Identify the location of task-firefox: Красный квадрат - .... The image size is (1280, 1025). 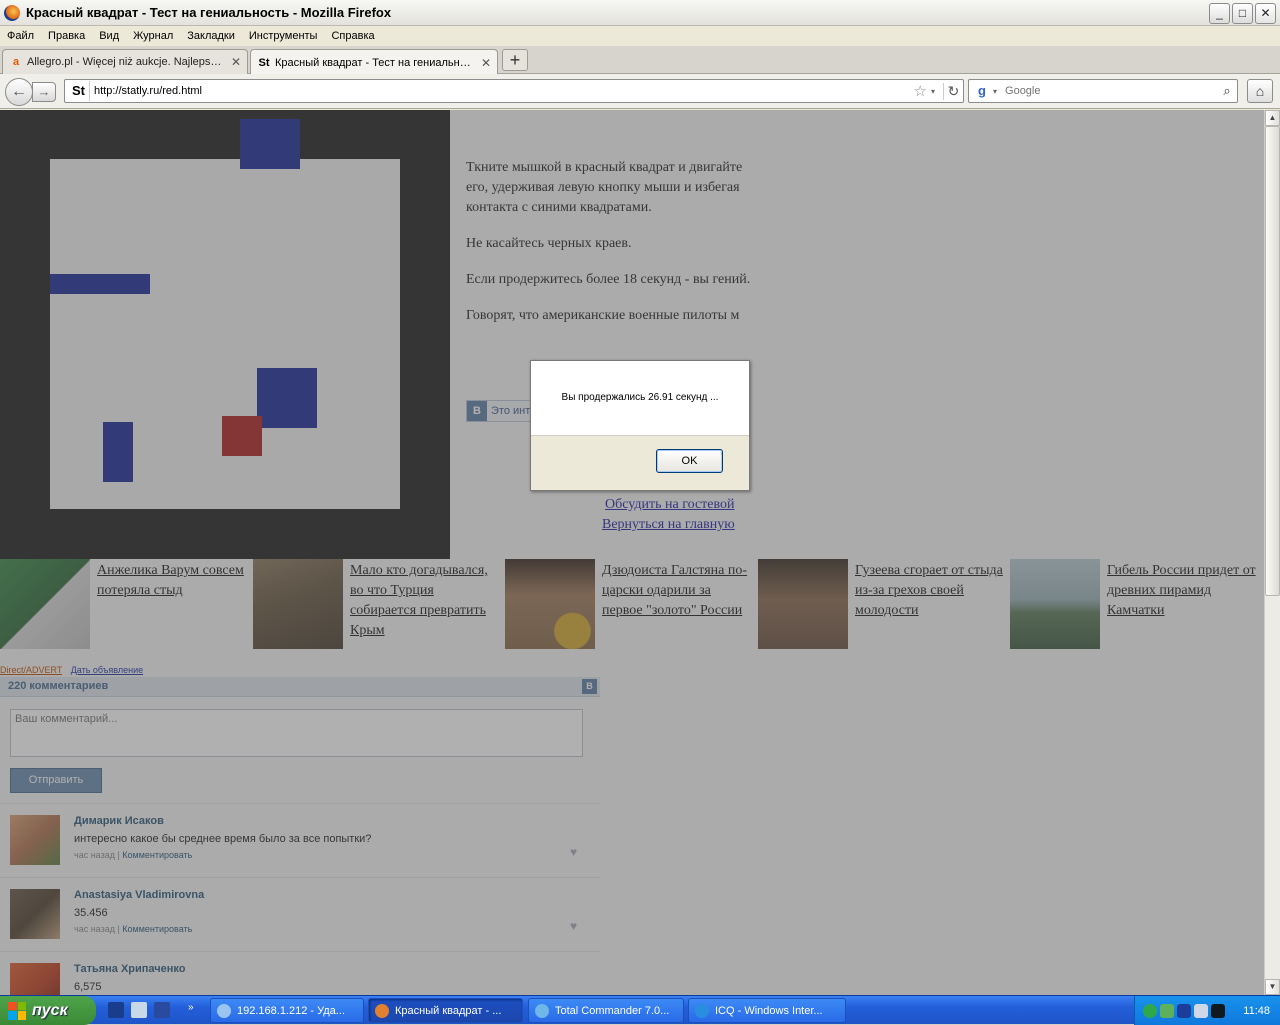
(445, 1010).